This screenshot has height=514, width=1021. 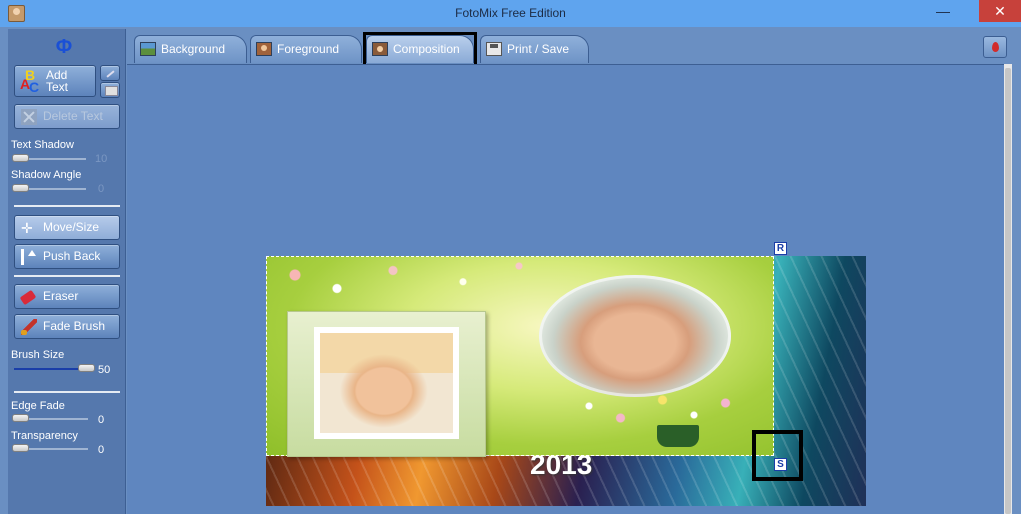 I want to click on eraser-icon, so click(x=28, y=297).